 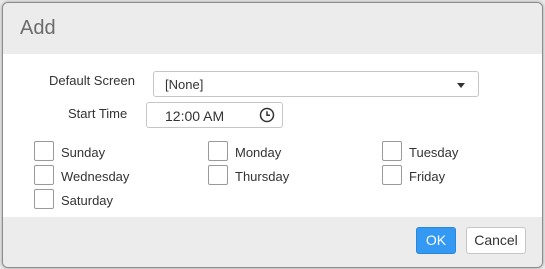 What do you see at coordinates (184, 84) in the screenshot?
I see `default-screen-value: [None]` at bounding box center [184, 84].